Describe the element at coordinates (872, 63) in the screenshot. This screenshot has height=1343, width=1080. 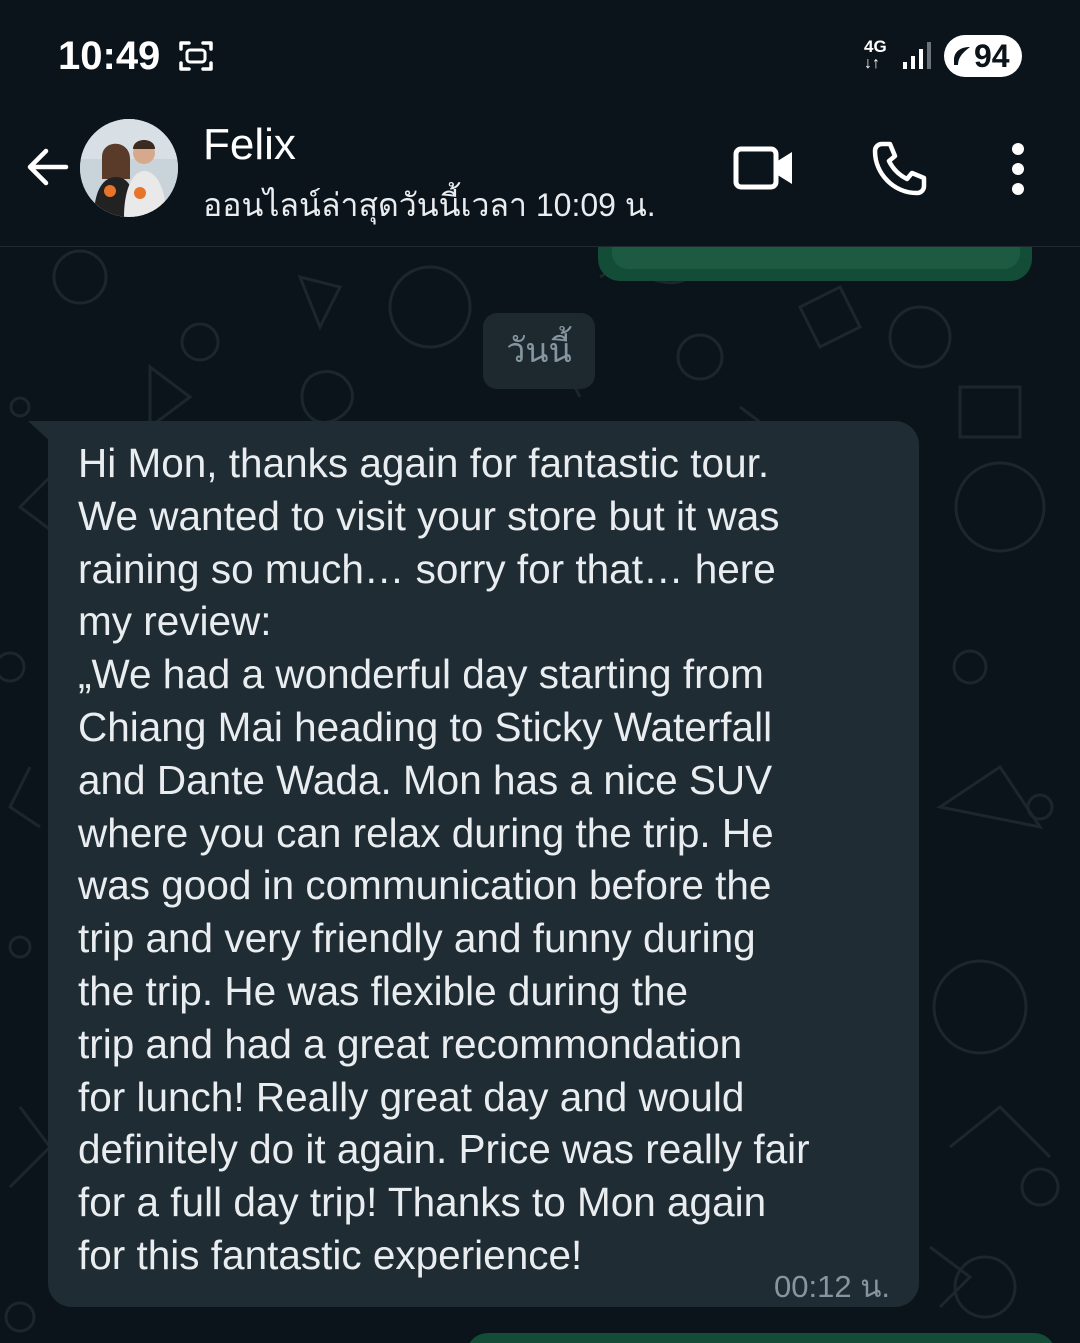
I see `data-activity-icon: ↓↑` at that location.